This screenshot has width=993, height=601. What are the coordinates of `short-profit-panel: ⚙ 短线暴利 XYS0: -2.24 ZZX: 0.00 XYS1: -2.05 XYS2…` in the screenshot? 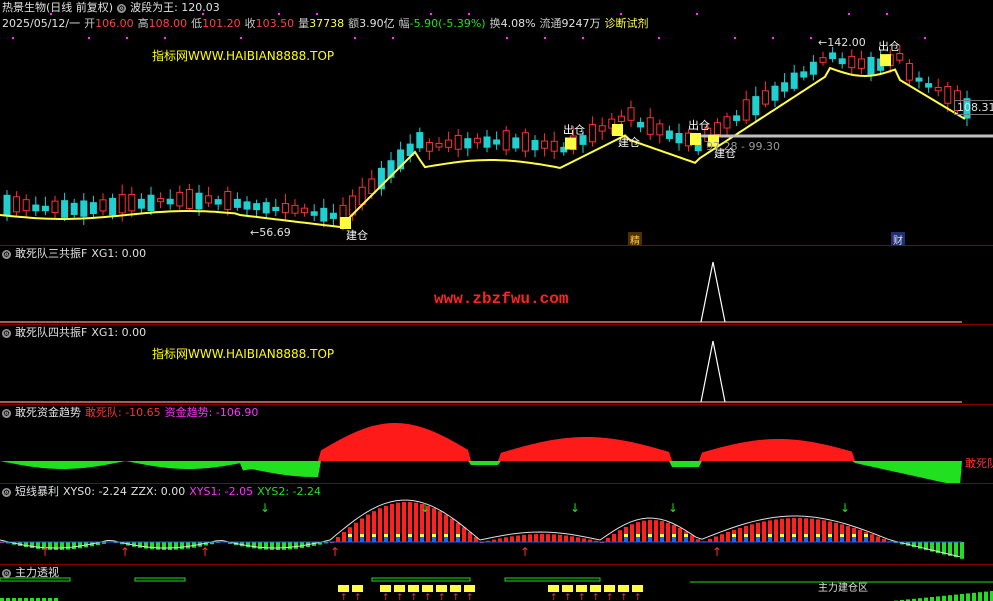 It's located at (496, 524).